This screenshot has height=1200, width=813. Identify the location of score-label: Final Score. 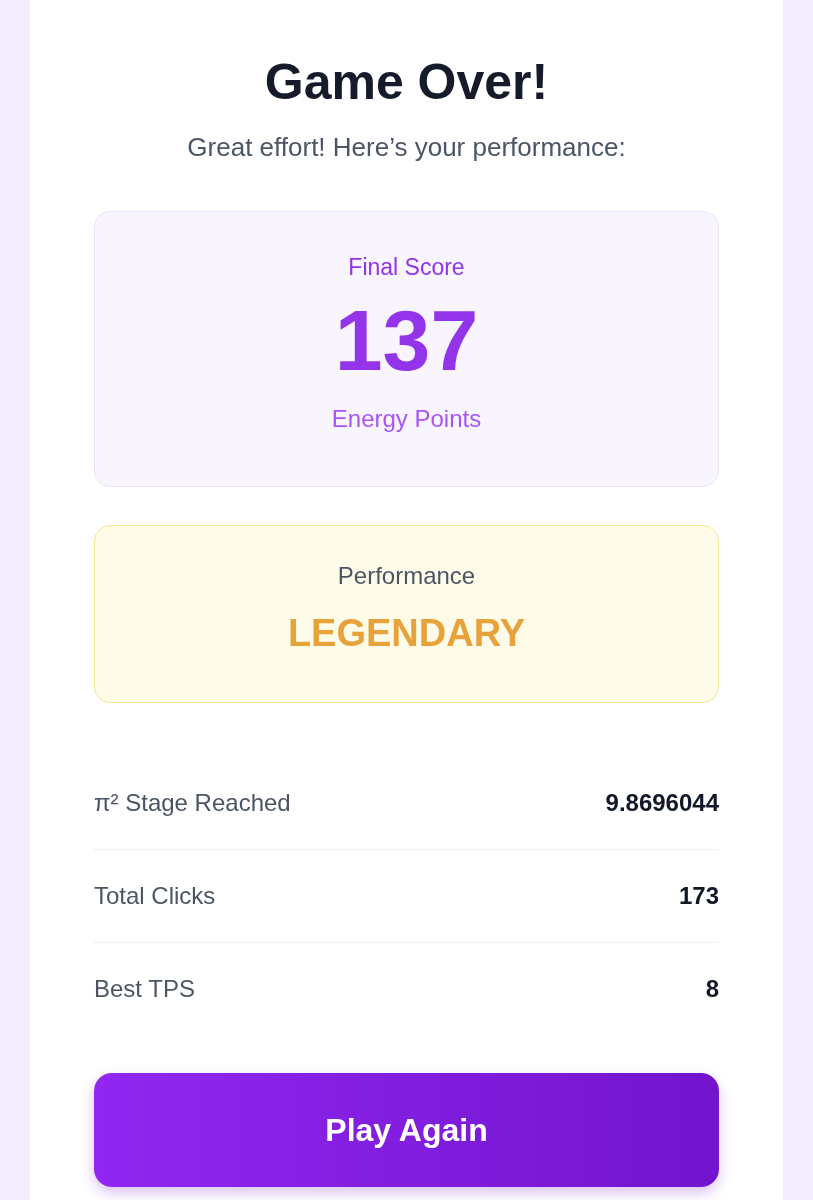
(406, 267).